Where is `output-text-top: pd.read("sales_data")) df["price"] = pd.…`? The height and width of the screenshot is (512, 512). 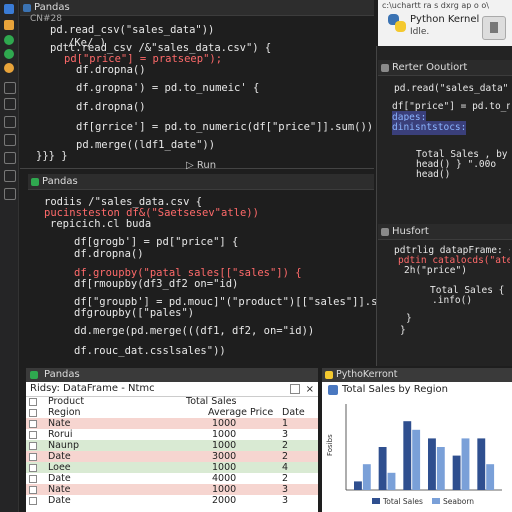
output-text-top: pd.read("sales_data")) df["price"] = pd.… is located at coordinates (445, 148).